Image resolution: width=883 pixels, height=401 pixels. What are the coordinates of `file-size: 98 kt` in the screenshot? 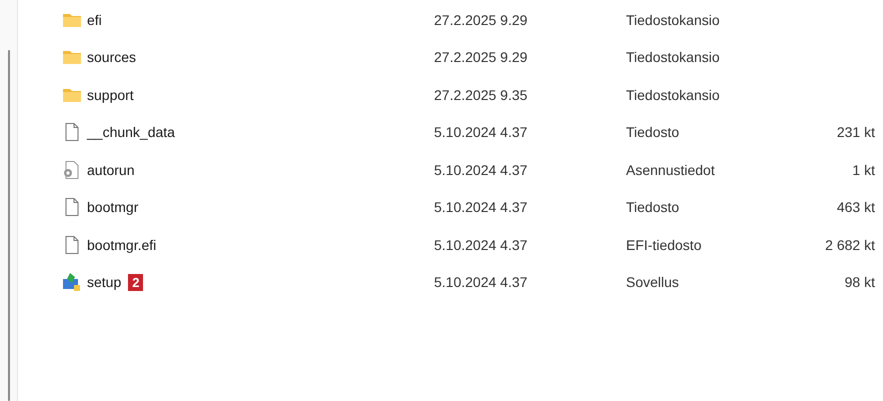 It's located at (859, 282).